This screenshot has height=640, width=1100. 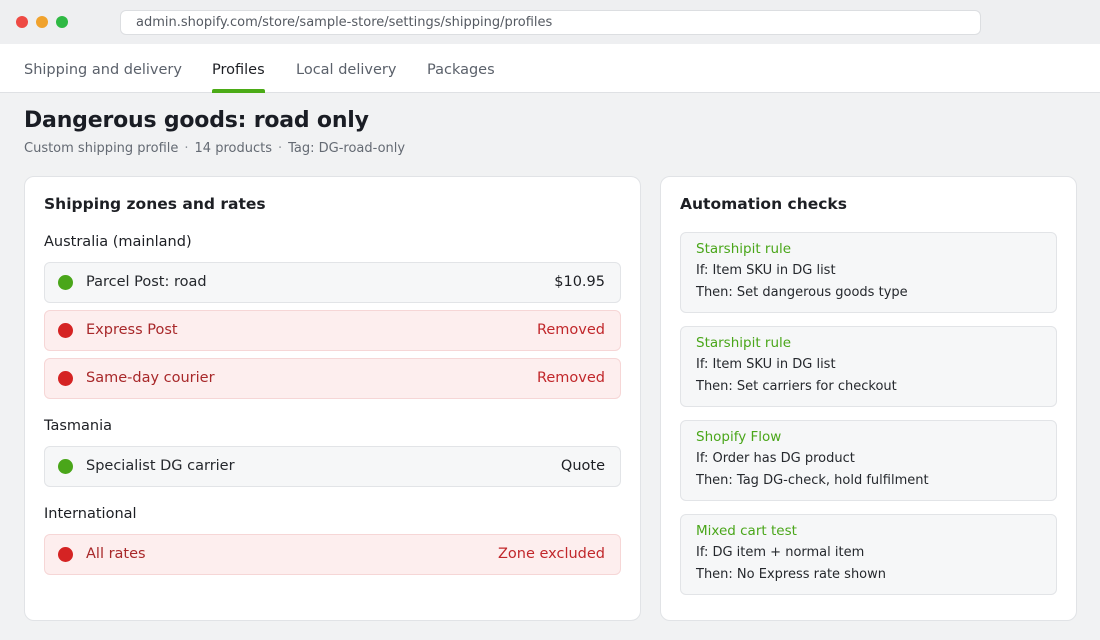 I want to click on tab-shipping-and-delivery: Shipping and delivery, so click(x=103, y=68).